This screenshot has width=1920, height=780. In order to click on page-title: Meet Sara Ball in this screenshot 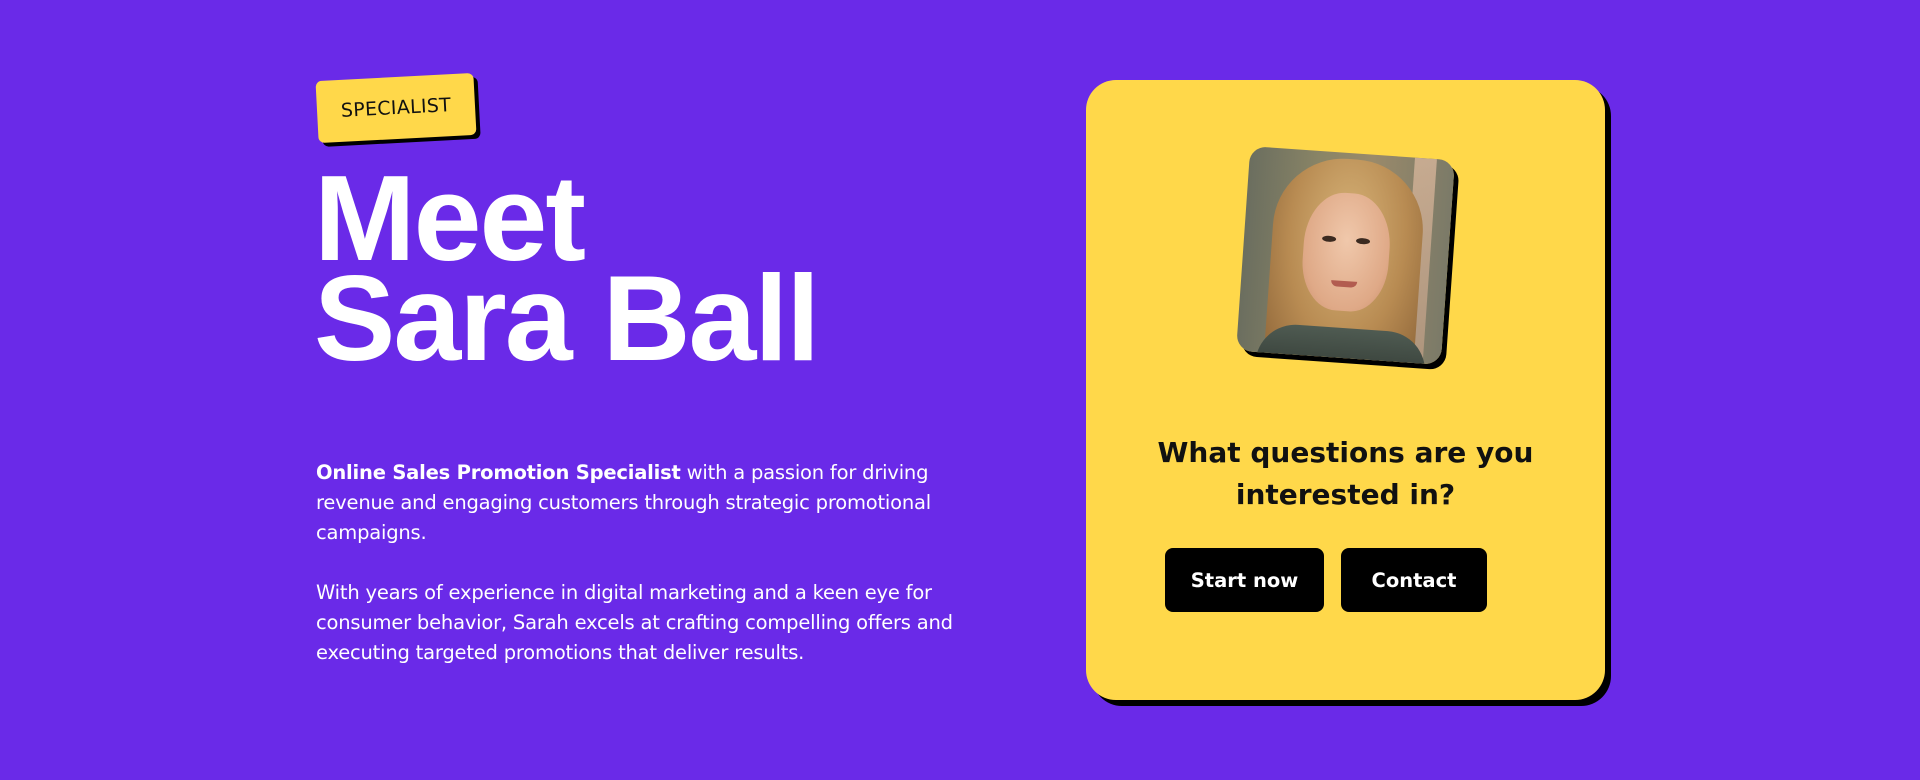, I will do `click(567, 271)`.